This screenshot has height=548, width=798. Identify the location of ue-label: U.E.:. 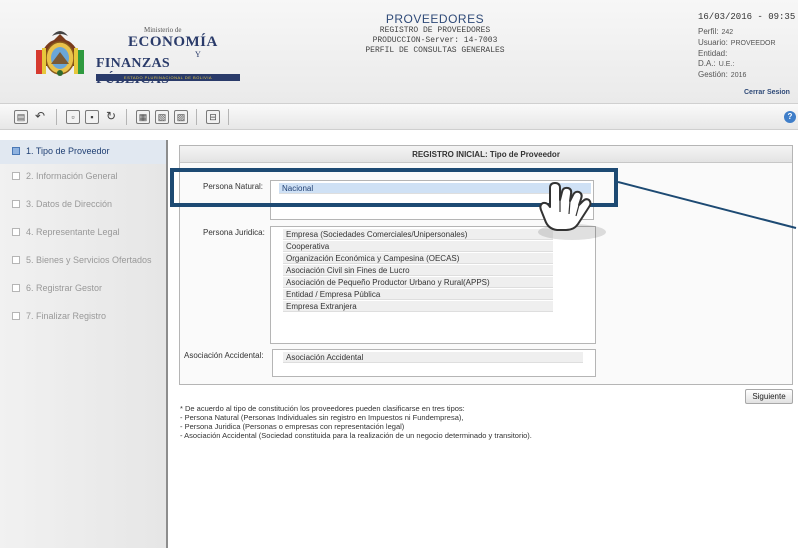
(726, 64).